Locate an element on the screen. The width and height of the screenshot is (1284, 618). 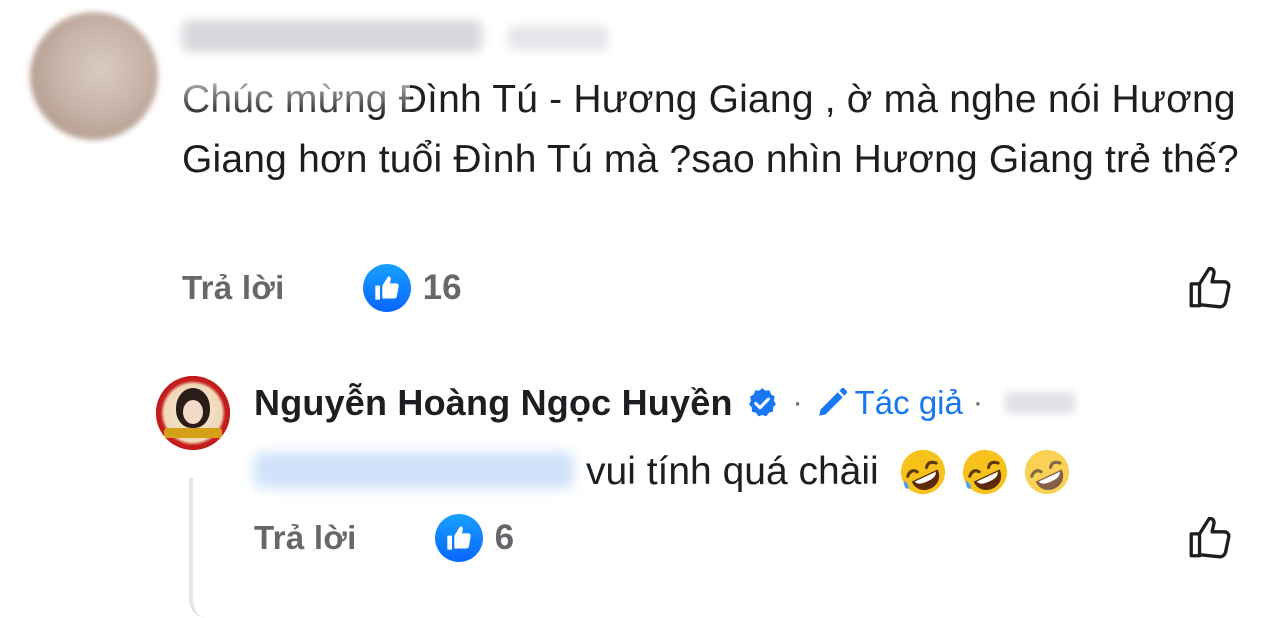
comment-like-count: 16 is located at coordinates (442, 288).